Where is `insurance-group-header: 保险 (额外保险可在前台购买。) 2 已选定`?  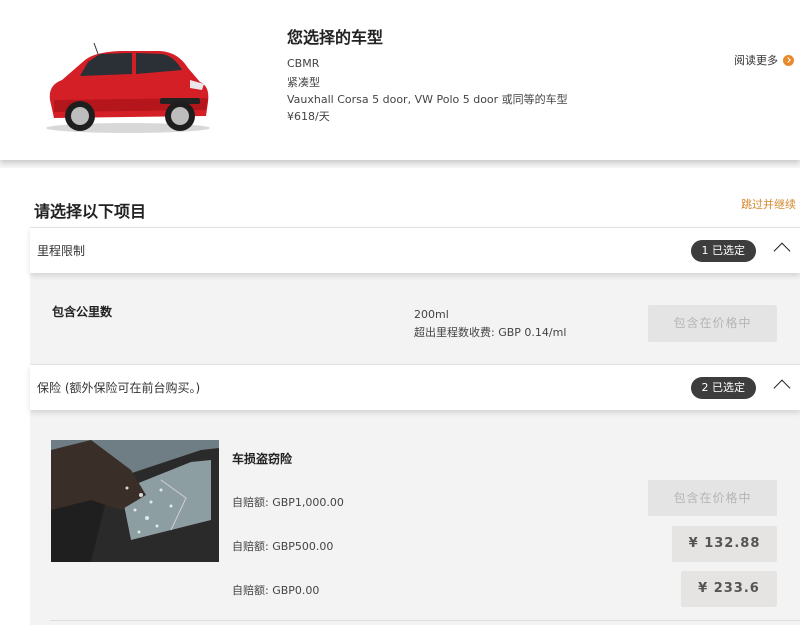
insurance-group-header: 保险 (额外保险可在前台购买。) 2 已选定 is located at coordinates (415, 387).